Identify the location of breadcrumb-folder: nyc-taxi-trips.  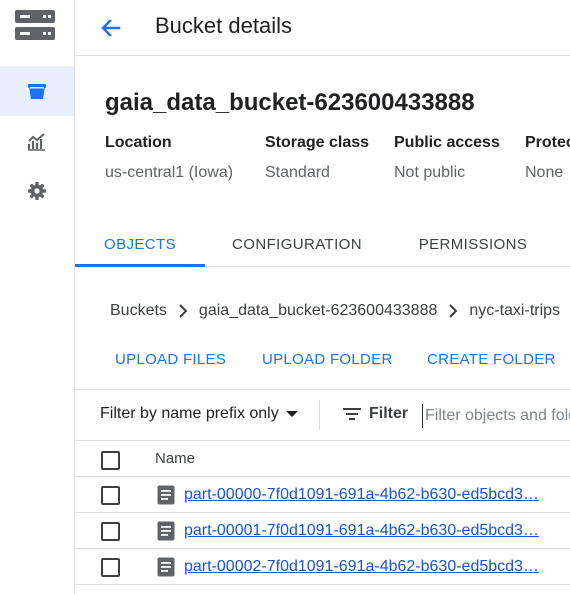
(514, 311).